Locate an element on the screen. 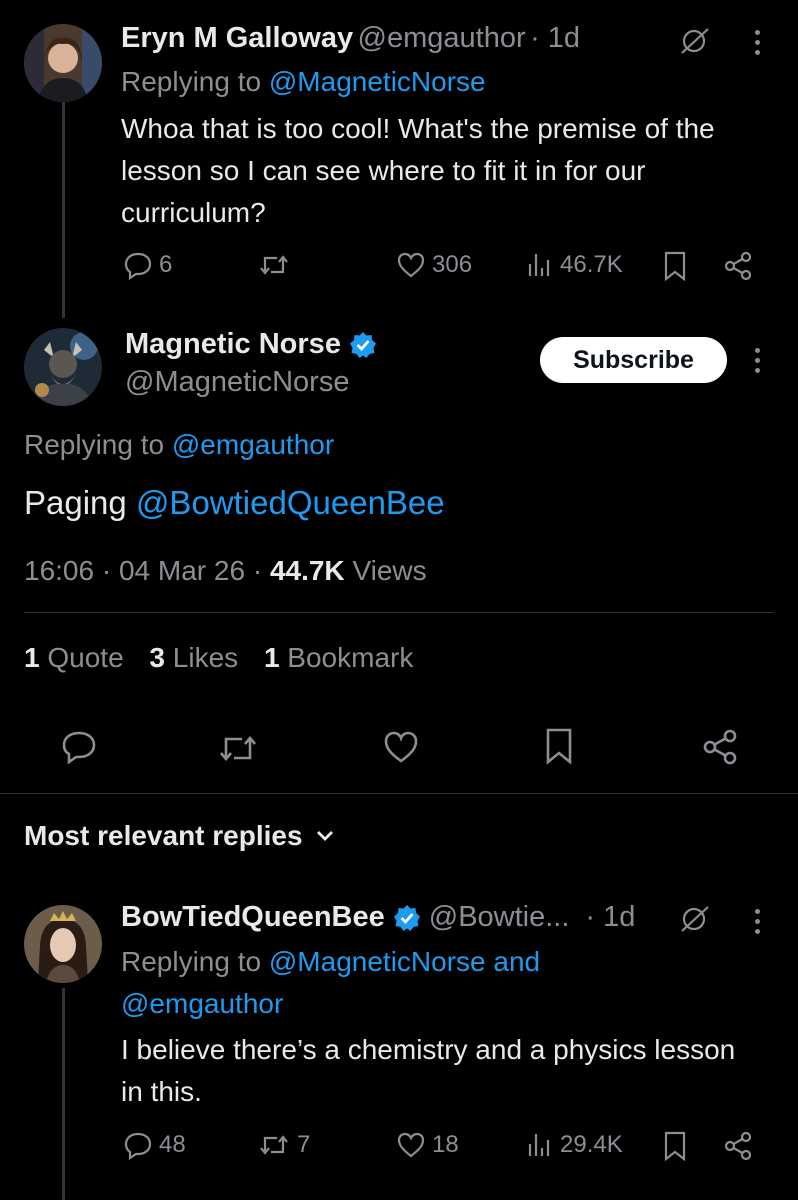 This screenshot has width=798, height=1200. quotes-stat: 1 Quote is located at coordinates (77, 657).